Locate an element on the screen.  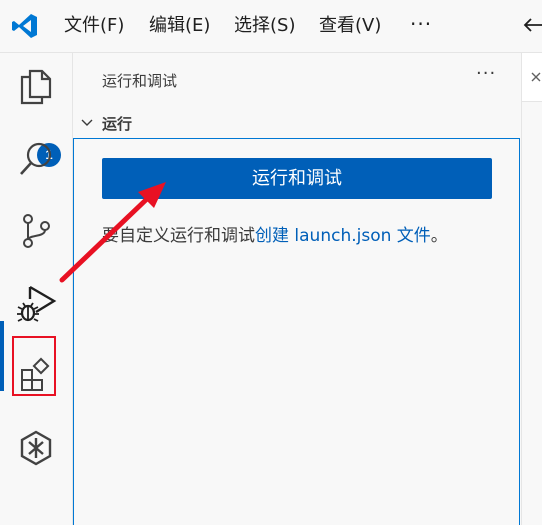
run-debug-icon is located at coordinates (36, 305).